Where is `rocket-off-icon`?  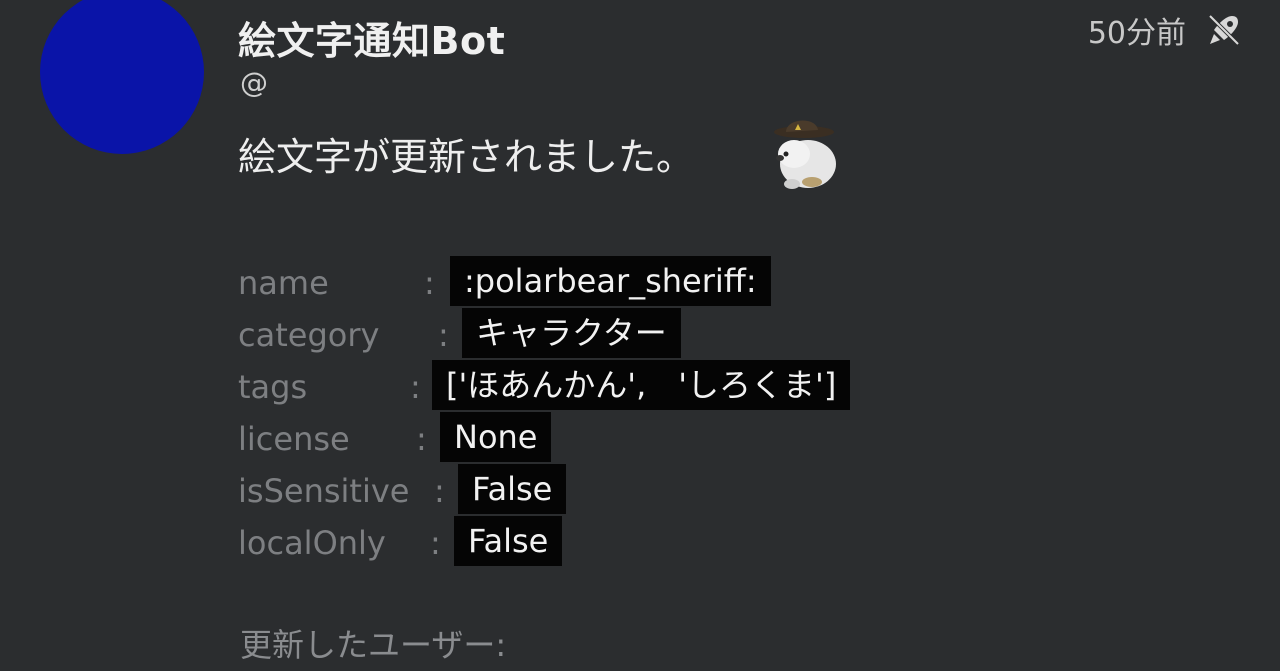 rocket-off-icon is located at coordinates (1224, 30).